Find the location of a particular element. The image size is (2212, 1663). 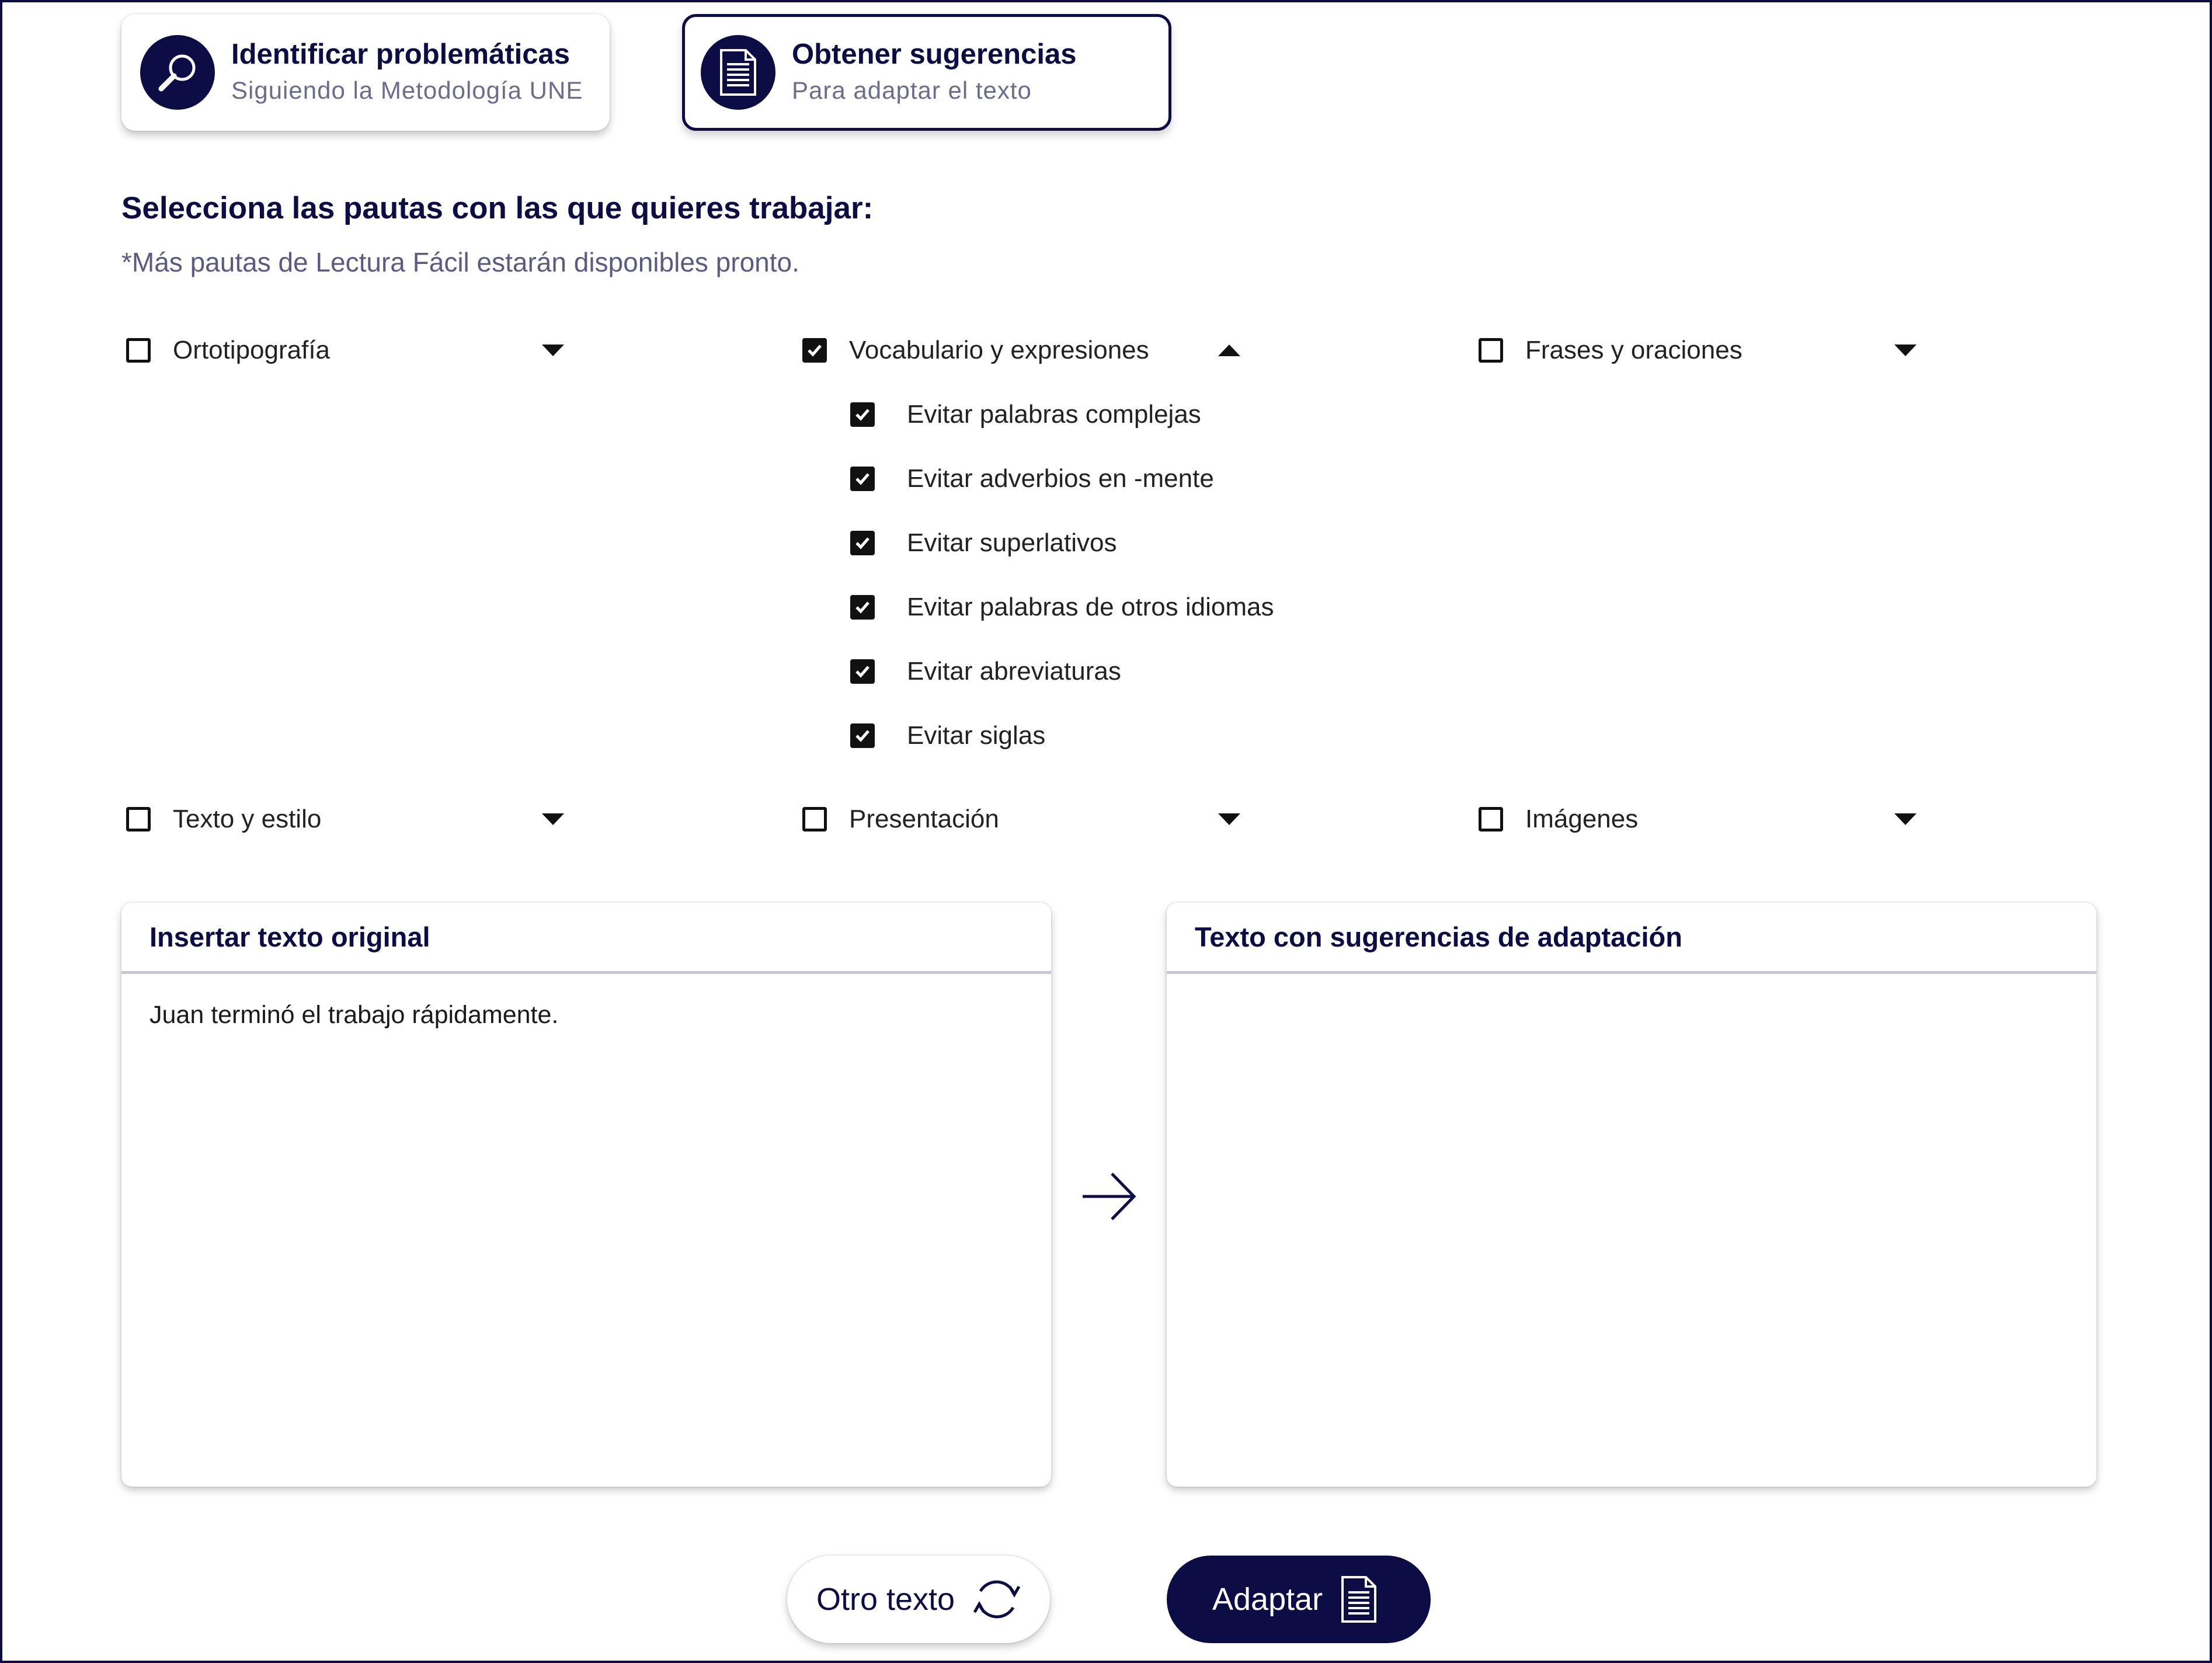

vocab-item-label: Evitar palabras de otros idiomas is located at coordinates (1090, 607).